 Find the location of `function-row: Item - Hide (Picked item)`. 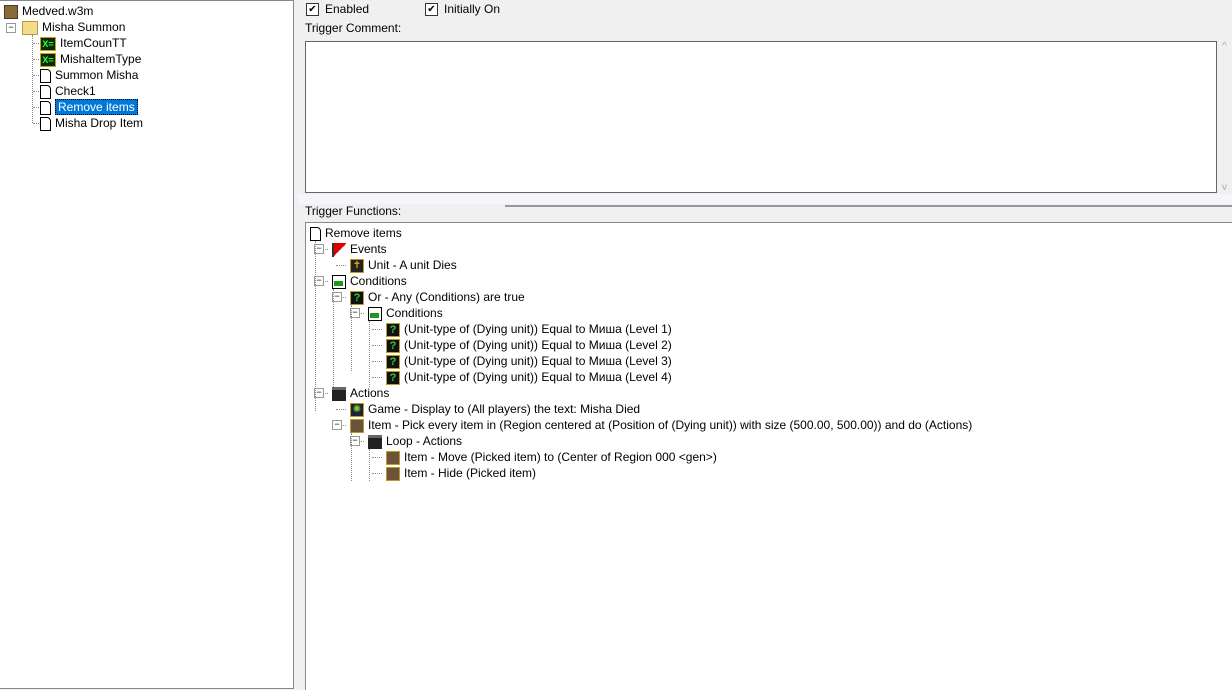

function-row: Item - Hide (Picked item) is located at coordinates (461, 473).